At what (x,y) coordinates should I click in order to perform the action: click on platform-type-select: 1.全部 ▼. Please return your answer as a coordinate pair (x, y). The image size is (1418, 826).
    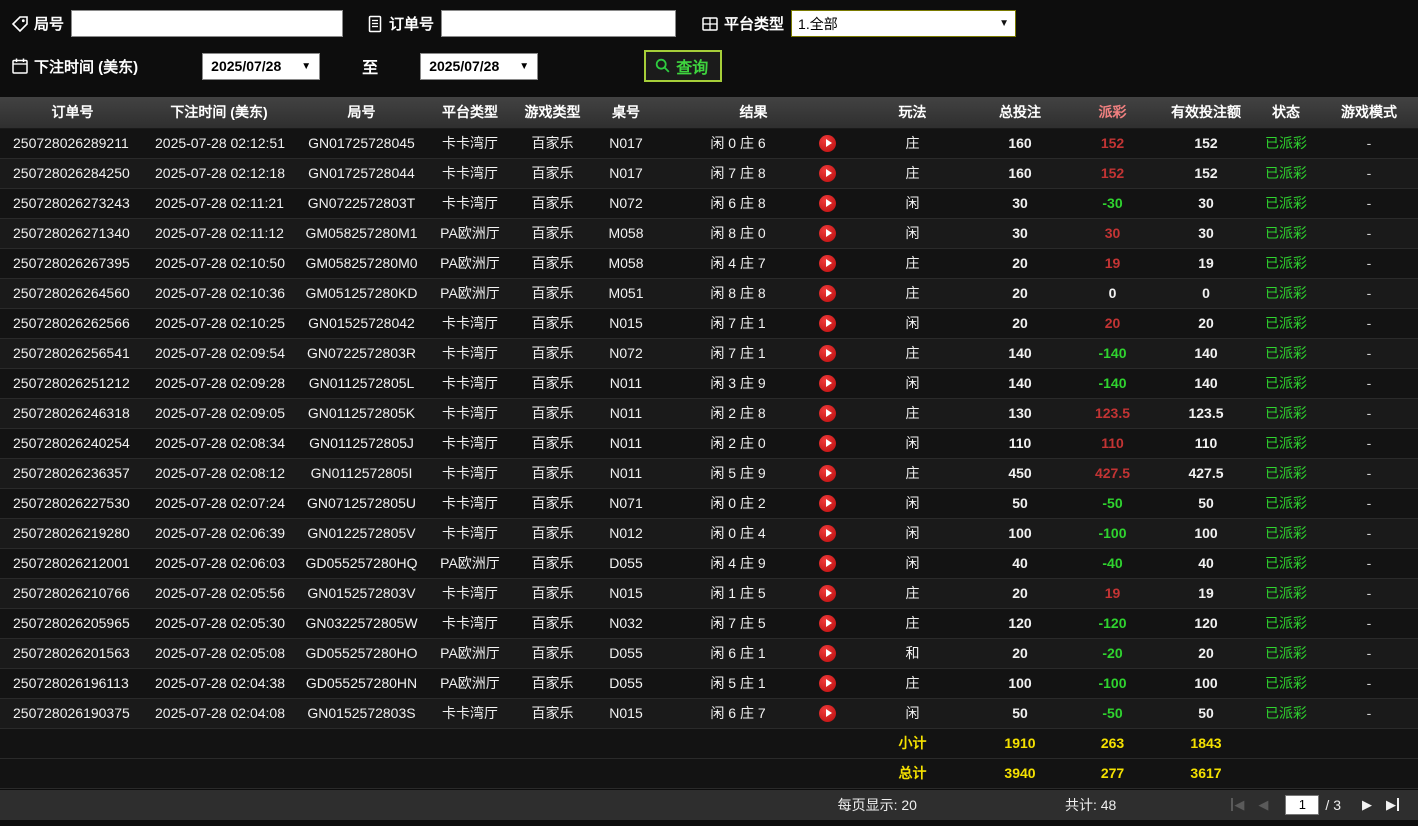
    Looking at the image, I should click on (904, 23).